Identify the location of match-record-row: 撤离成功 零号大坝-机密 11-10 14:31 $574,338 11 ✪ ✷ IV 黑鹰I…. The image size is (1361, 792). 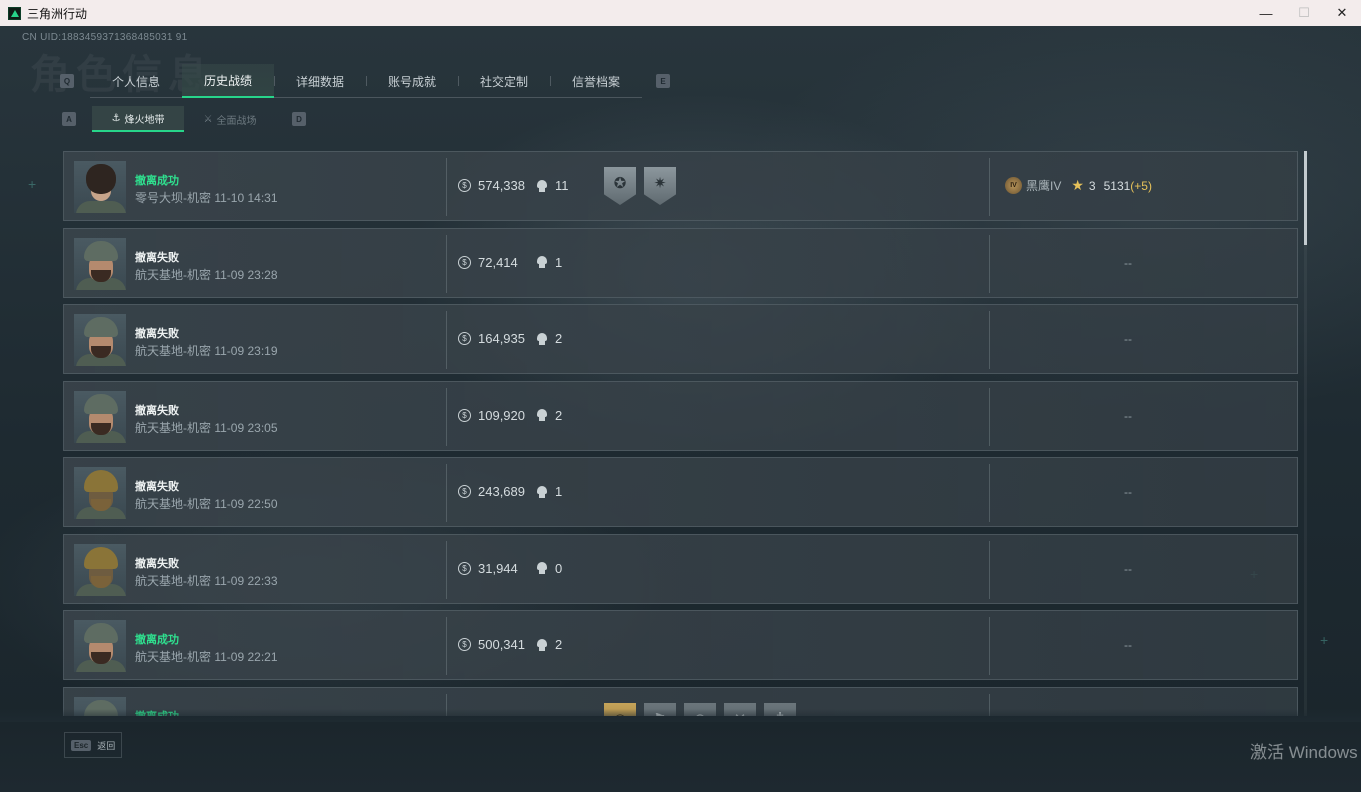
(680, 186).